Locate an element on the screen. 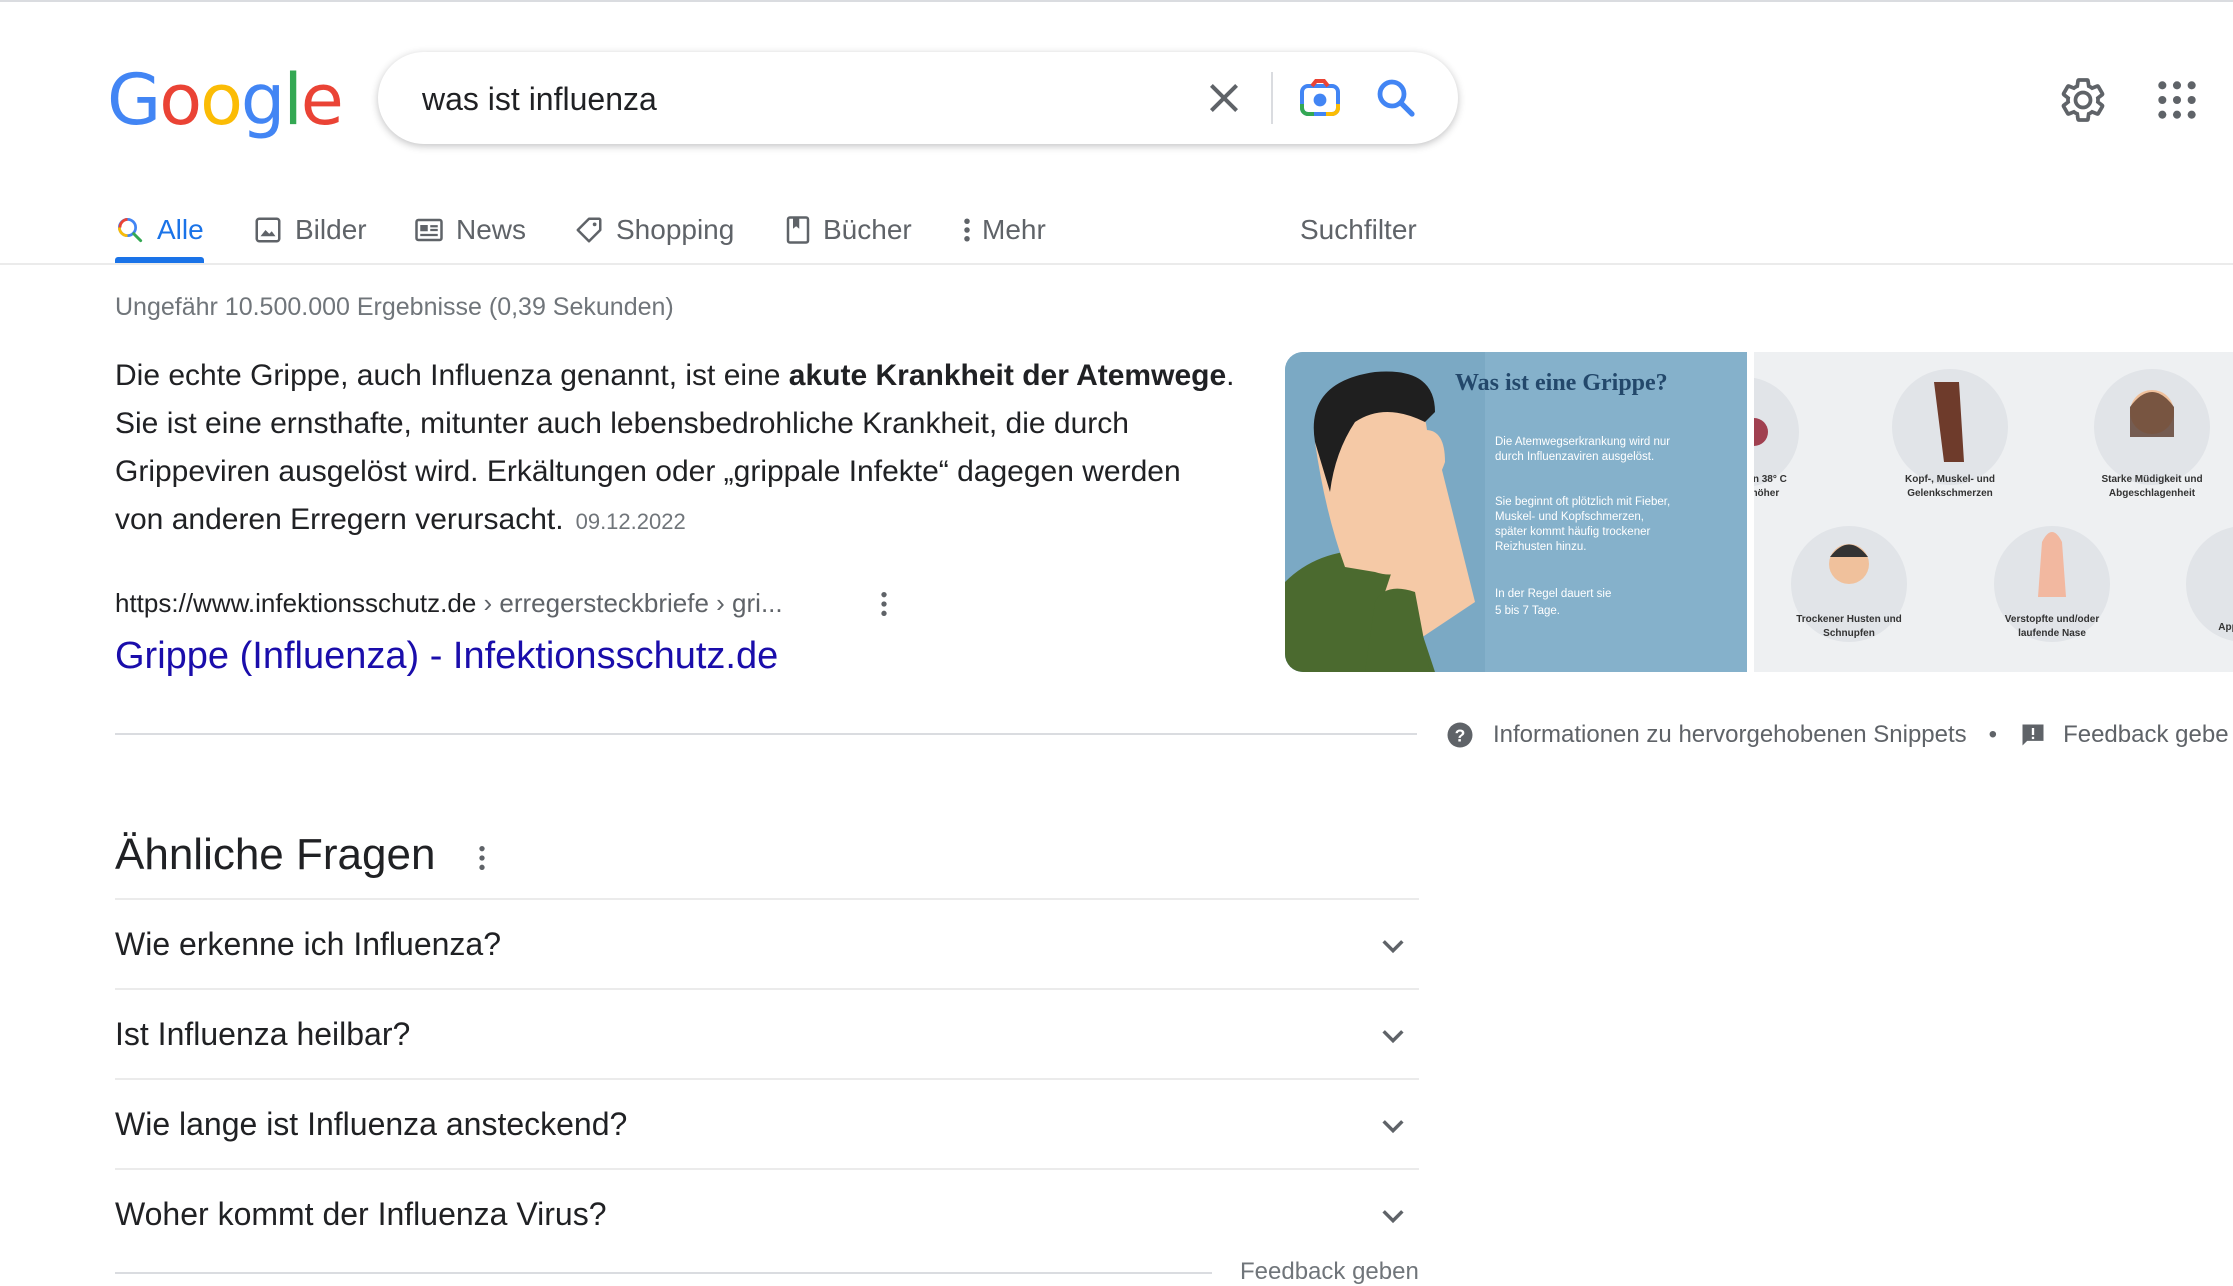  suchfilter-label: Suchfilter is located at coordinates (1358, 229).